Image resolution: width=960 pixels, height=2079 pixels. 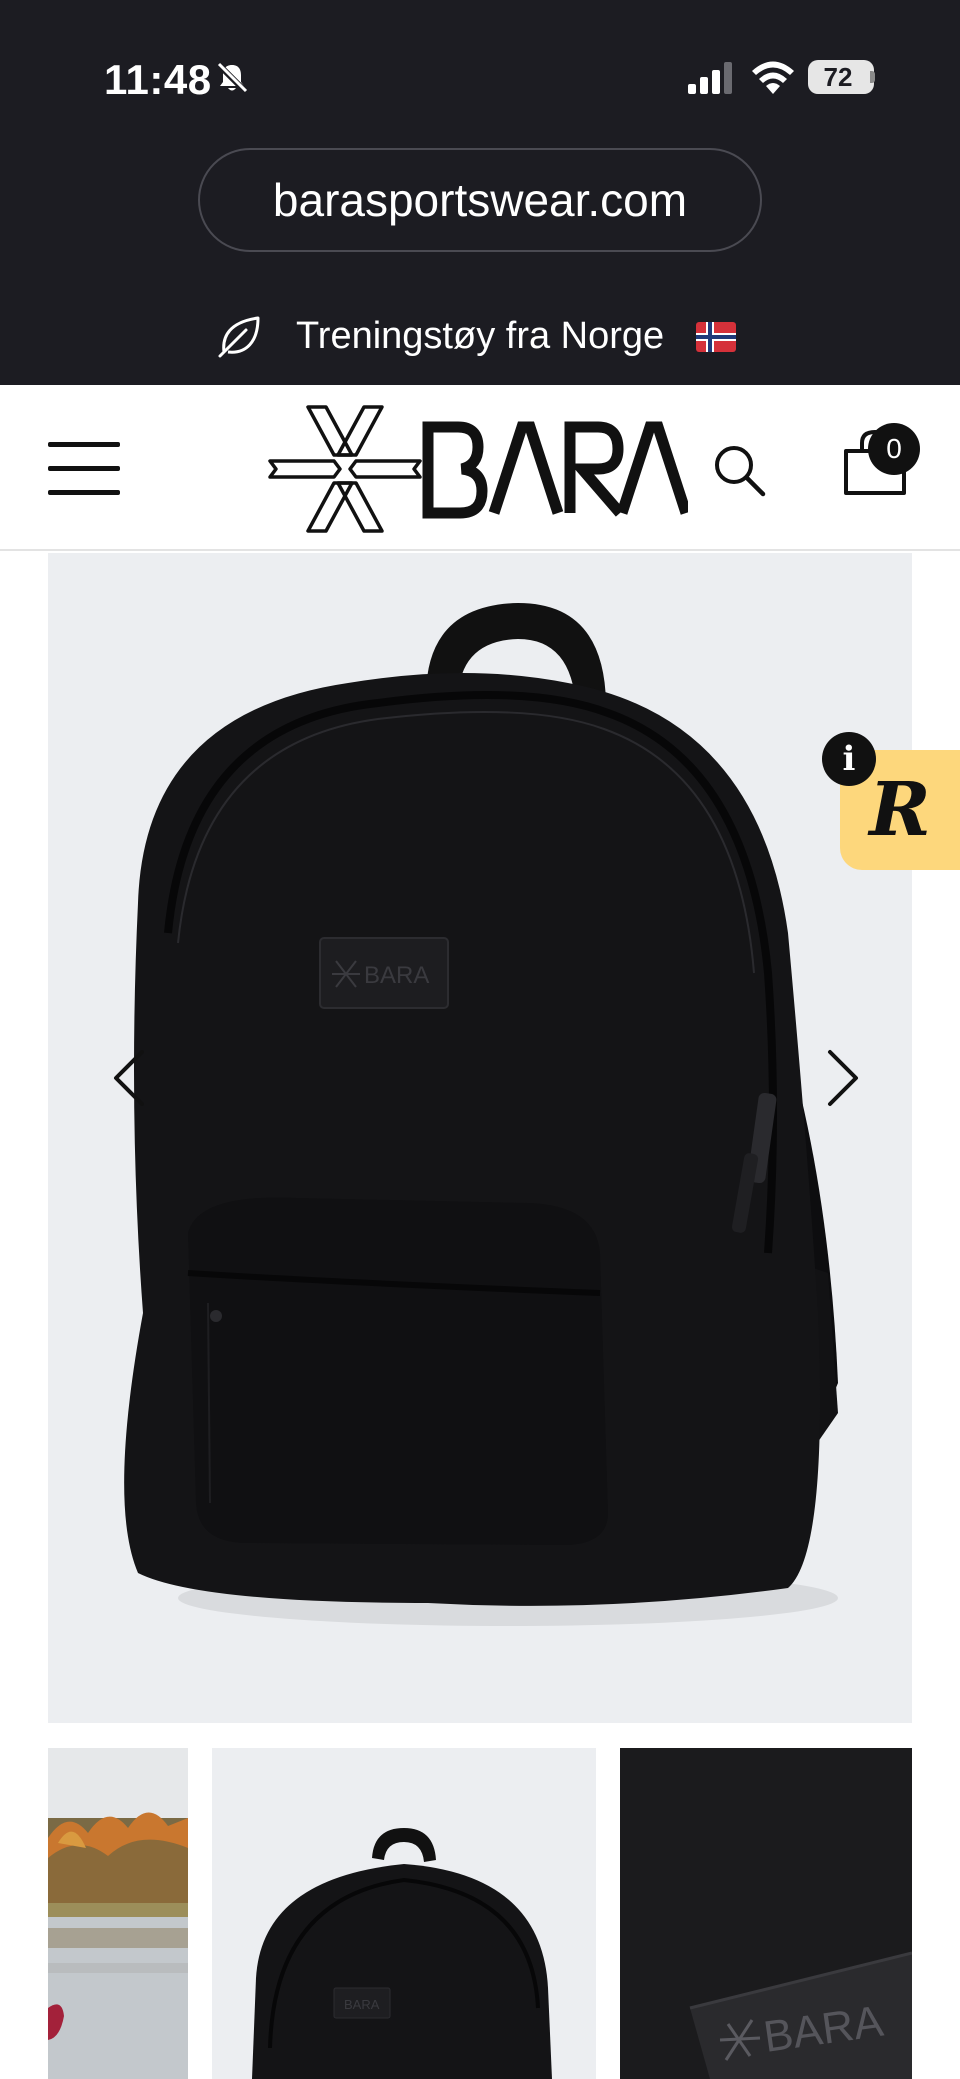 What do you see at coordinates (849, 759) in the screenshot?
I see `info-icon: i` at bounding box center [849, 759].